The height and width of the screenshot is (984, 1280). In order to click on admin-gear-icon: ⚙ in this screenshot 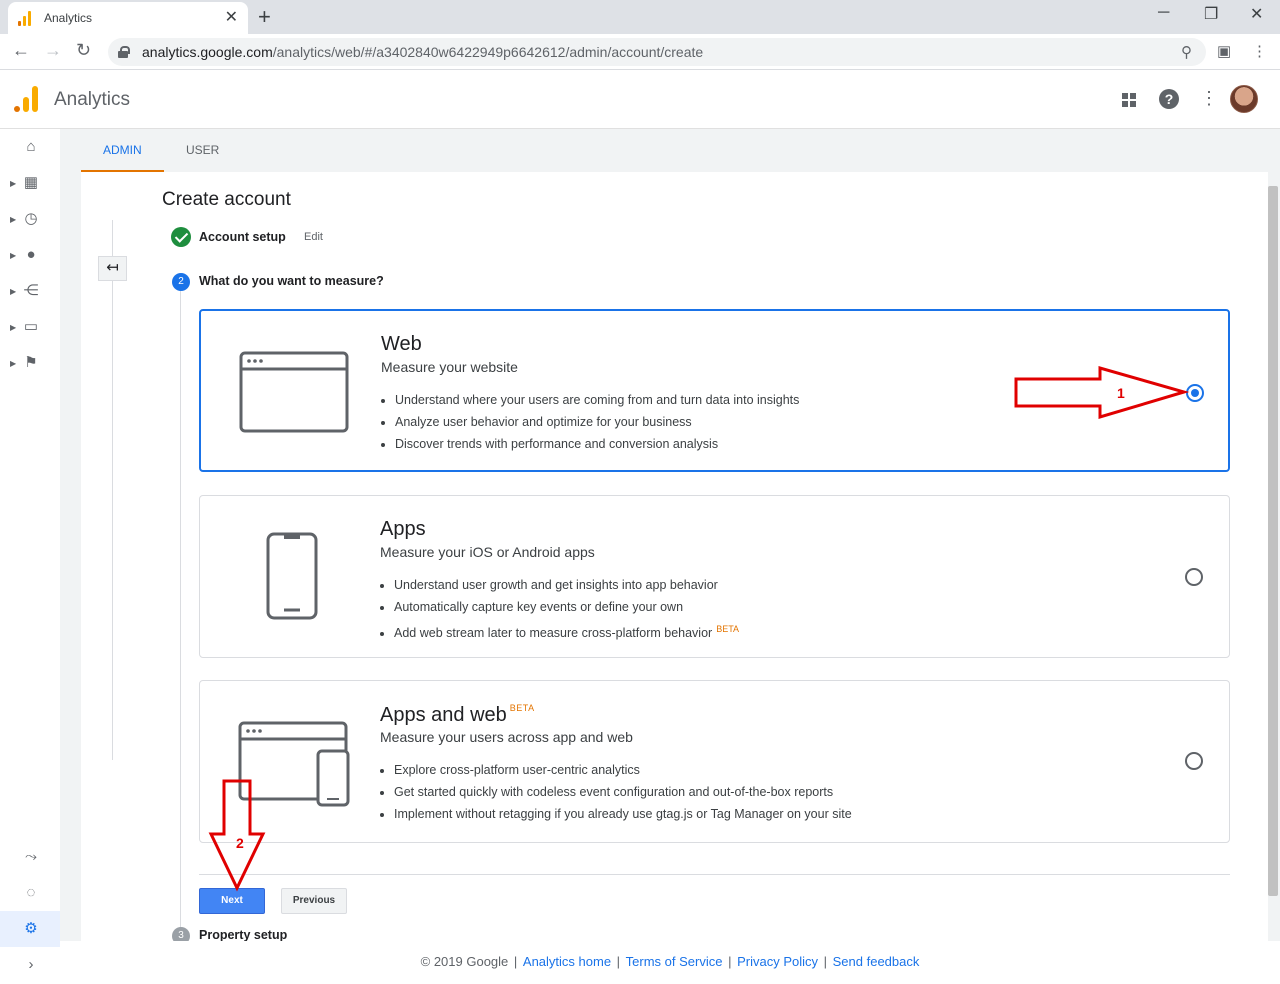, I will do `click(31, 928)`.